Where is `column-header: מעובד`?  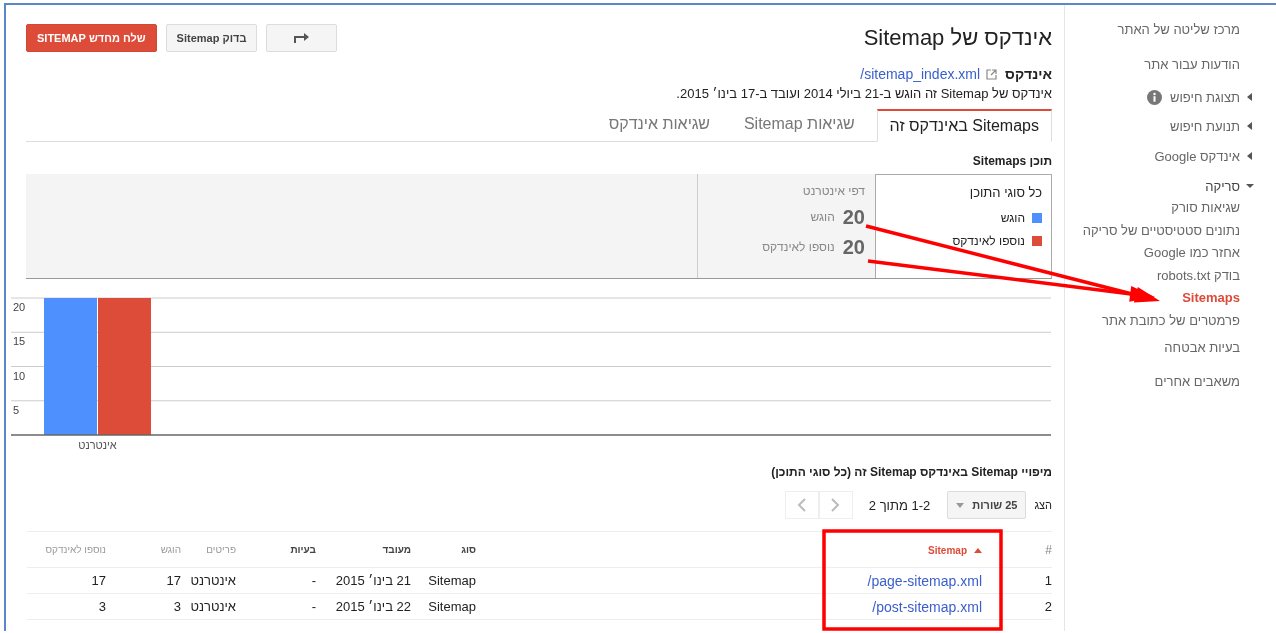 column-header: מעובד is located at coordinates (396, 549).